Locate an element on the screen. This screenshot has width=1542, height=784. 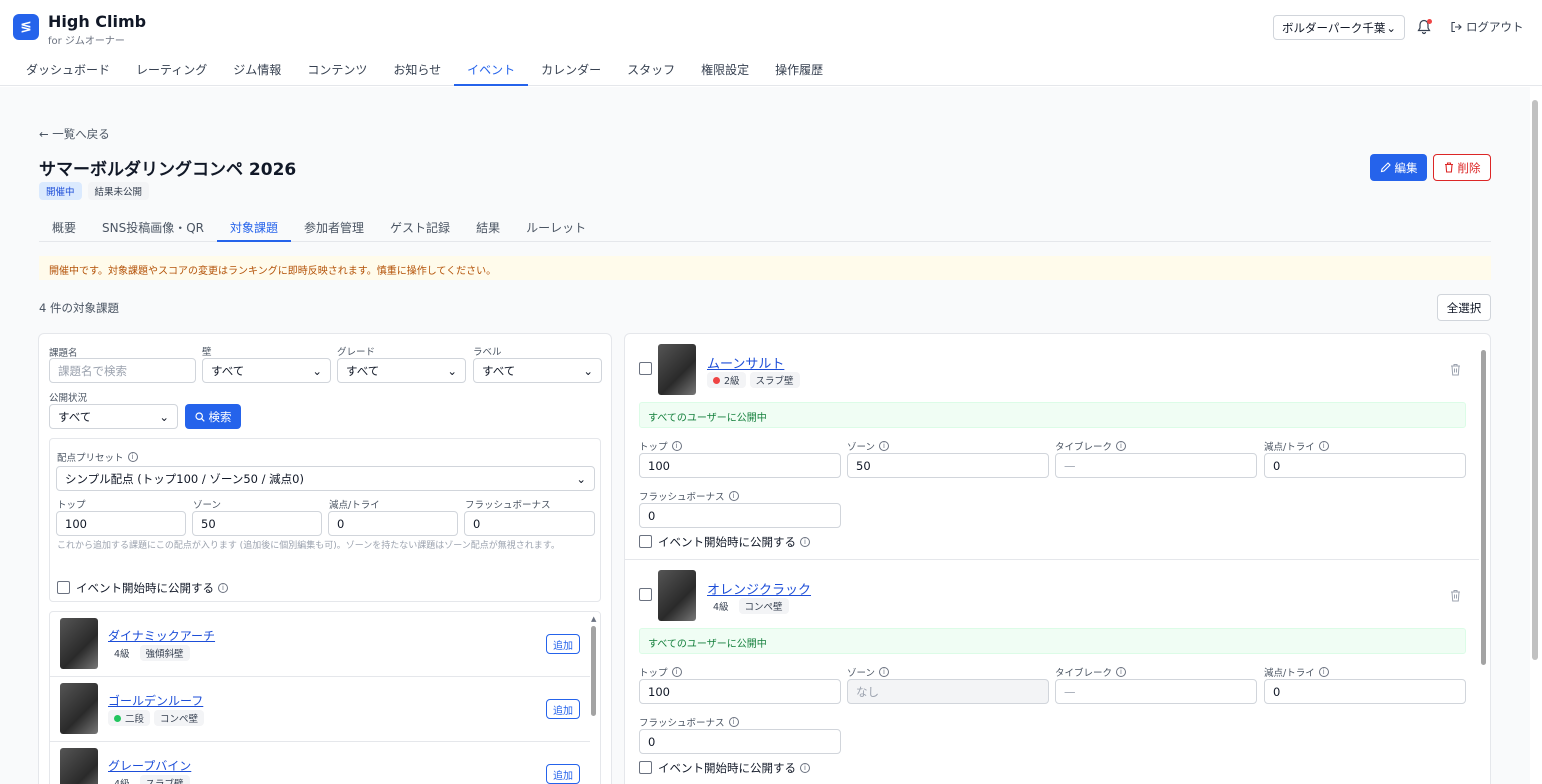
event-tab: SNS投稿画像・QR is located at coordinates (153, 228).